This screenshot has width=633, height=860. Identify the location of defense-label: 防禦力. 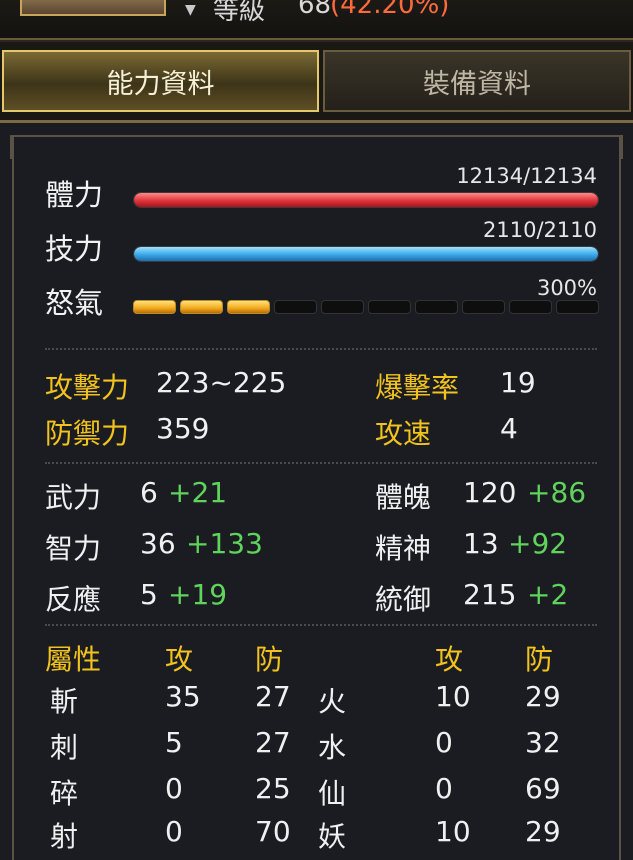
(87, 433).